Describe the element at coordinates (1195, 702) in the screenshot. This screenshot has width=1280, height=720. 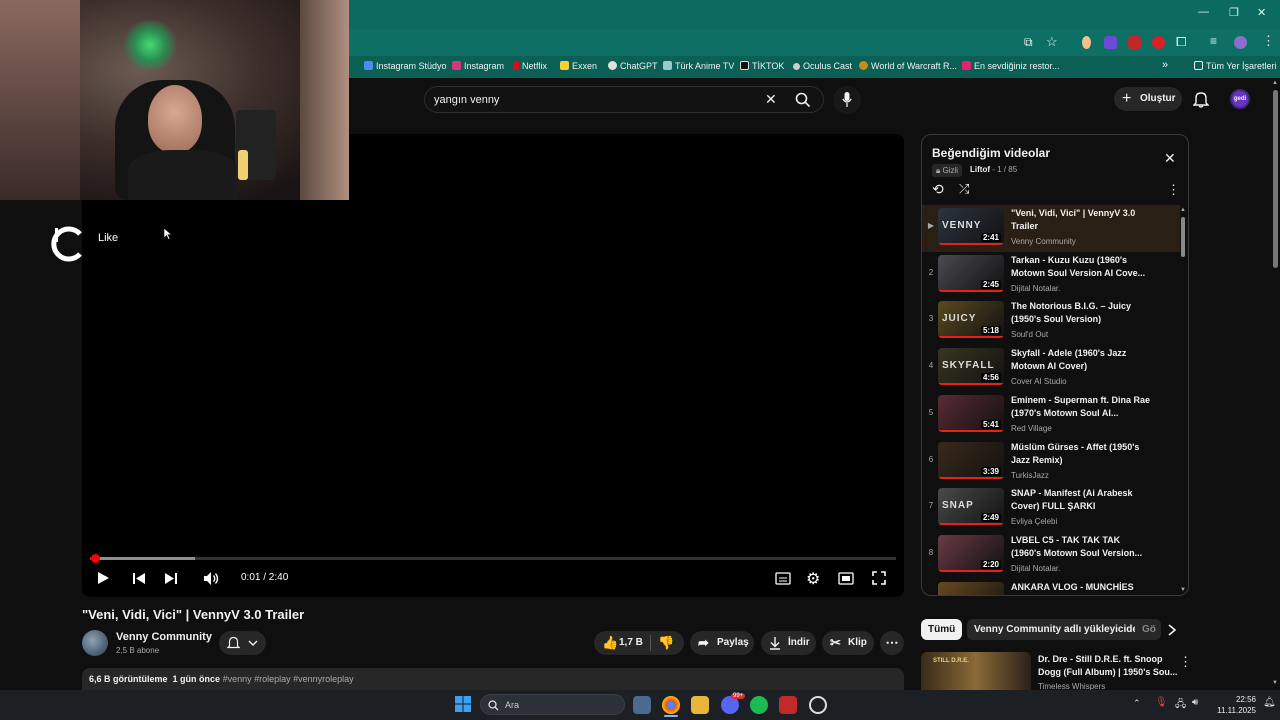
I see `tray-volume-icon: 🔊︎` at that location.